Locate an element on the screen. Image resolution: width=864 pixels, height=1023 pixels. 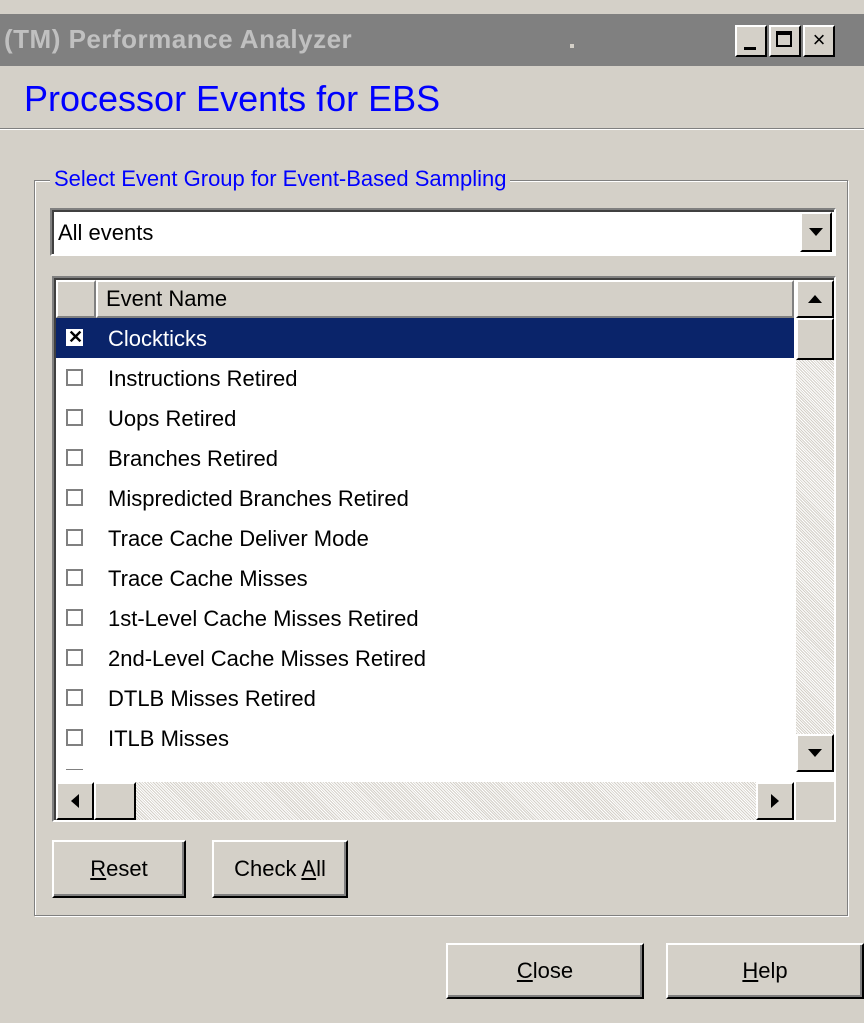
event-name: Instructions Retired is located at coordinates (203, 378).